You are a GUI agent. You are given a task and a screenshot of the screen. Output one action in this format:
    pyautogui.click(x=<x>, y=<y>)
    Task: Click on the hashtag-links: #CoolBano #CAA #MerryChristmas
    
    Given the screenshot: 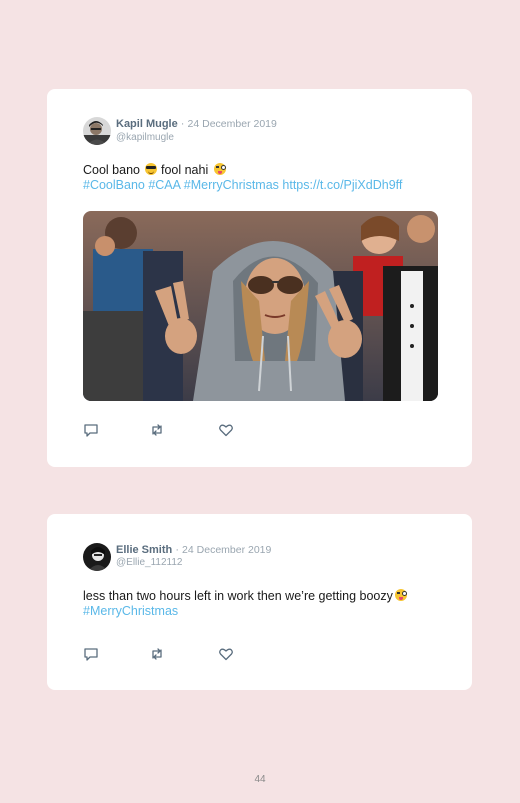 What is the action you would take?
    pyautogui.click(x=181, y=185)
    